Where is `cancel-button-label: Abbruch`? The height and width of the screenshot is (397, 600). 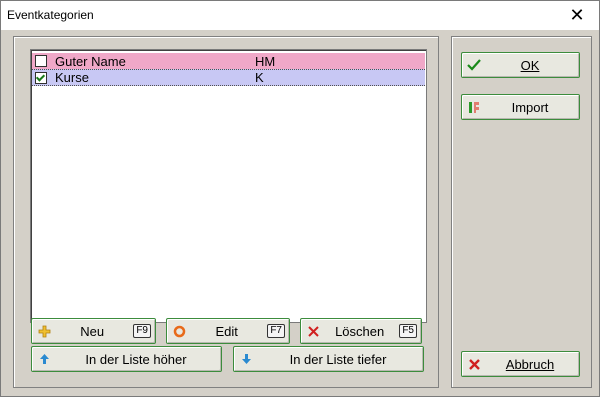
cancel-button-label: Abbruch is located at coordinates (530, 364).